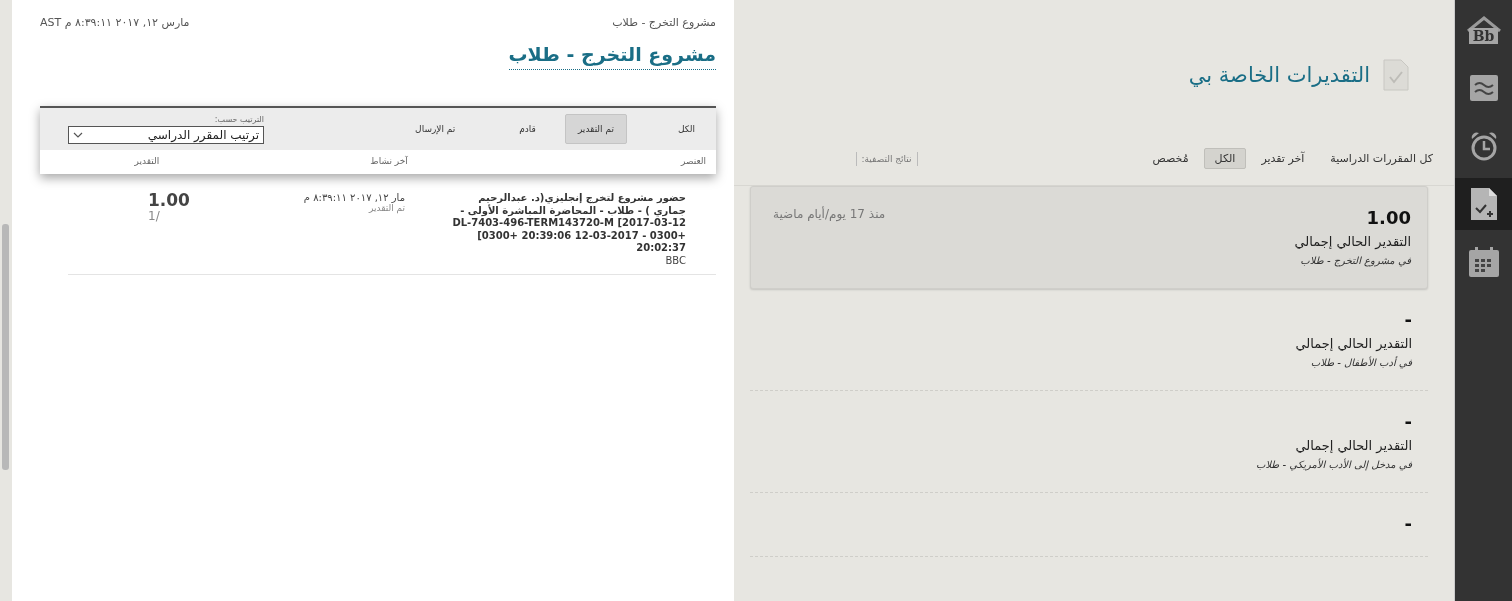 The height and width of the screenshot is (601, 1512). I want to click on sort-label: الترتيب حسب:, so click(239, 119).